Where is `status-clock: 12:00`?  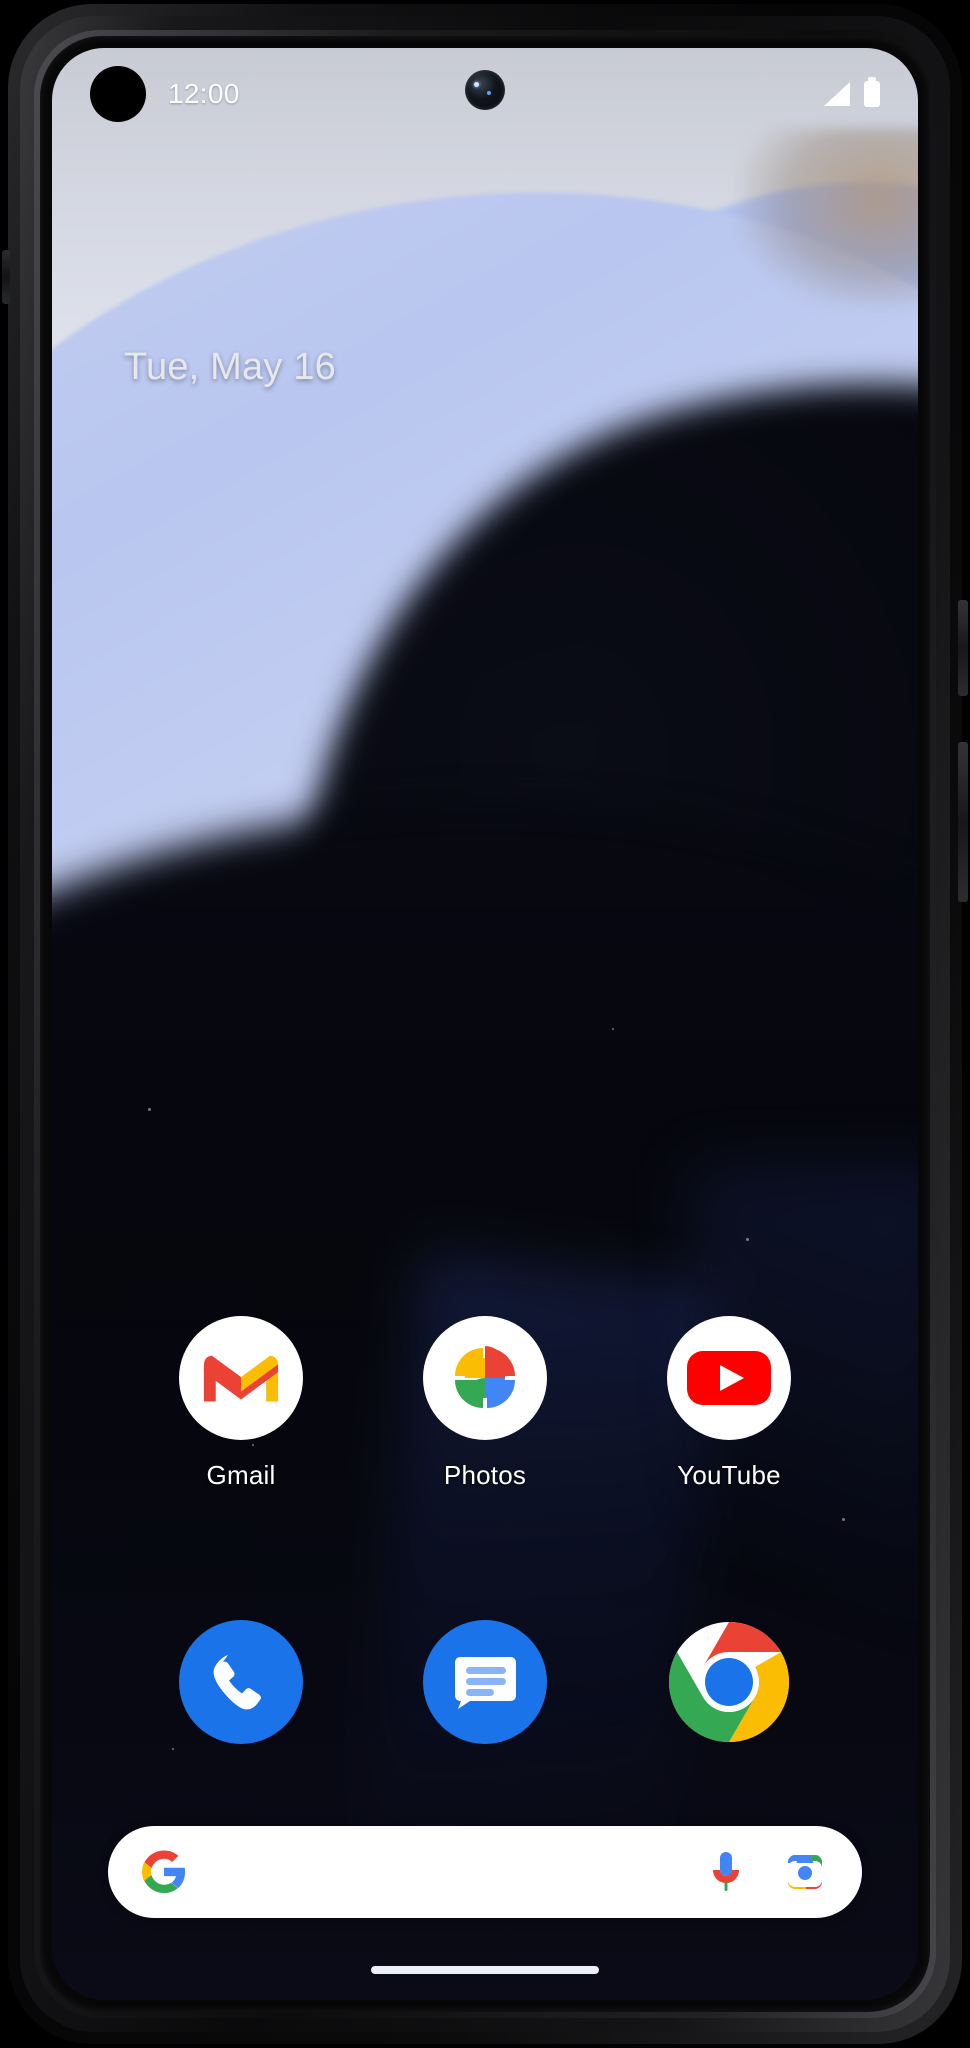 status-clock: 12:00 is located at coordinates (204, 93).